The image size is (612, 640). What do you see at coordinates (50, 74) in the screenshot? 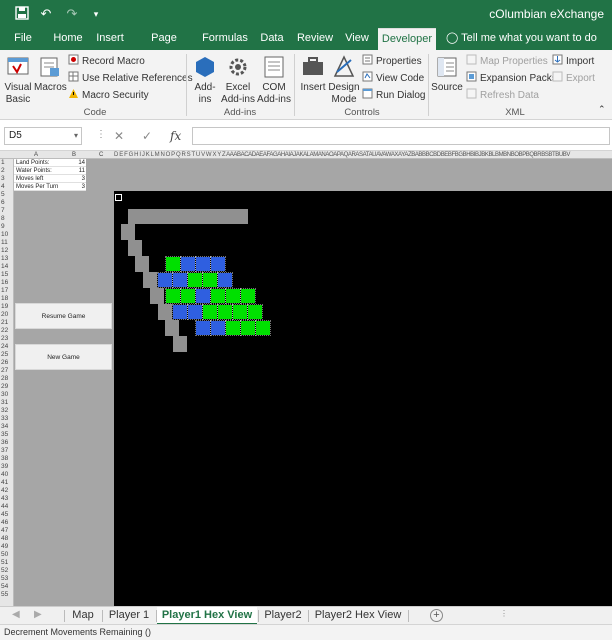
I see `macros-button: Macros` at bounding box center [50, 74].